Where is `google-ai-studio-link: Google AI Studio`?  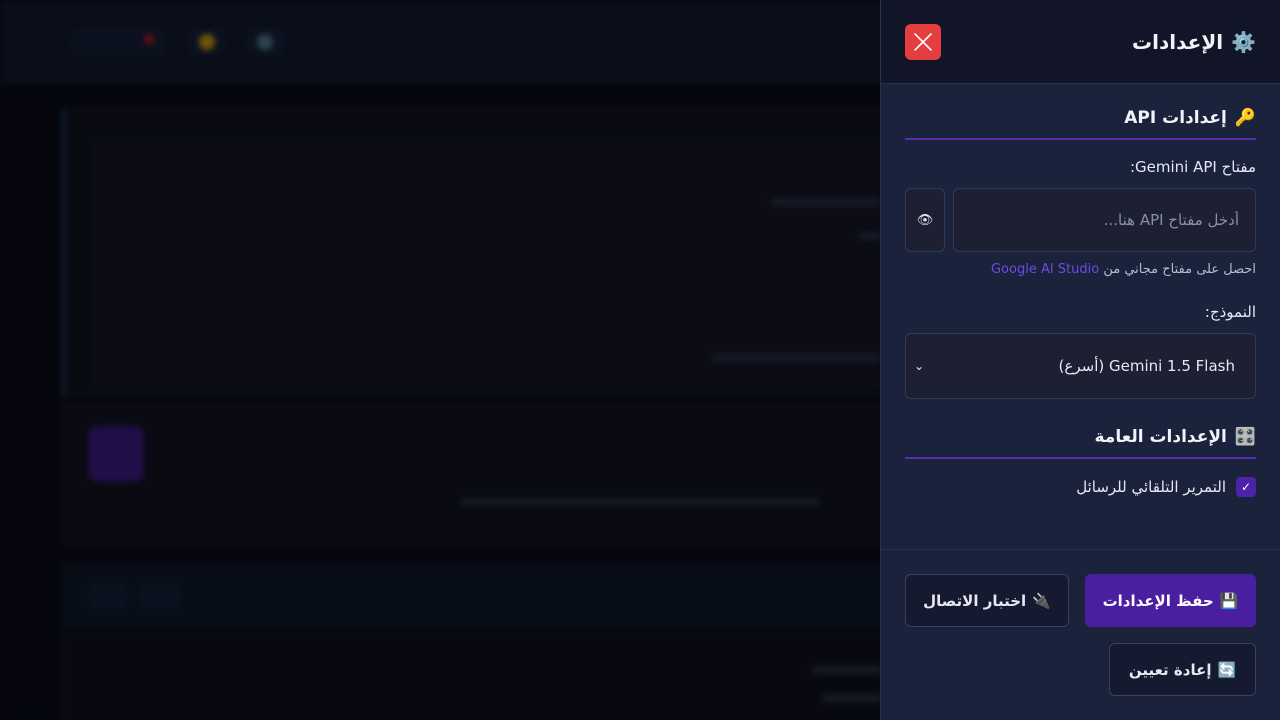 google-ai-studio-link: Google AI Studio is located at coordinates (1045, 269).